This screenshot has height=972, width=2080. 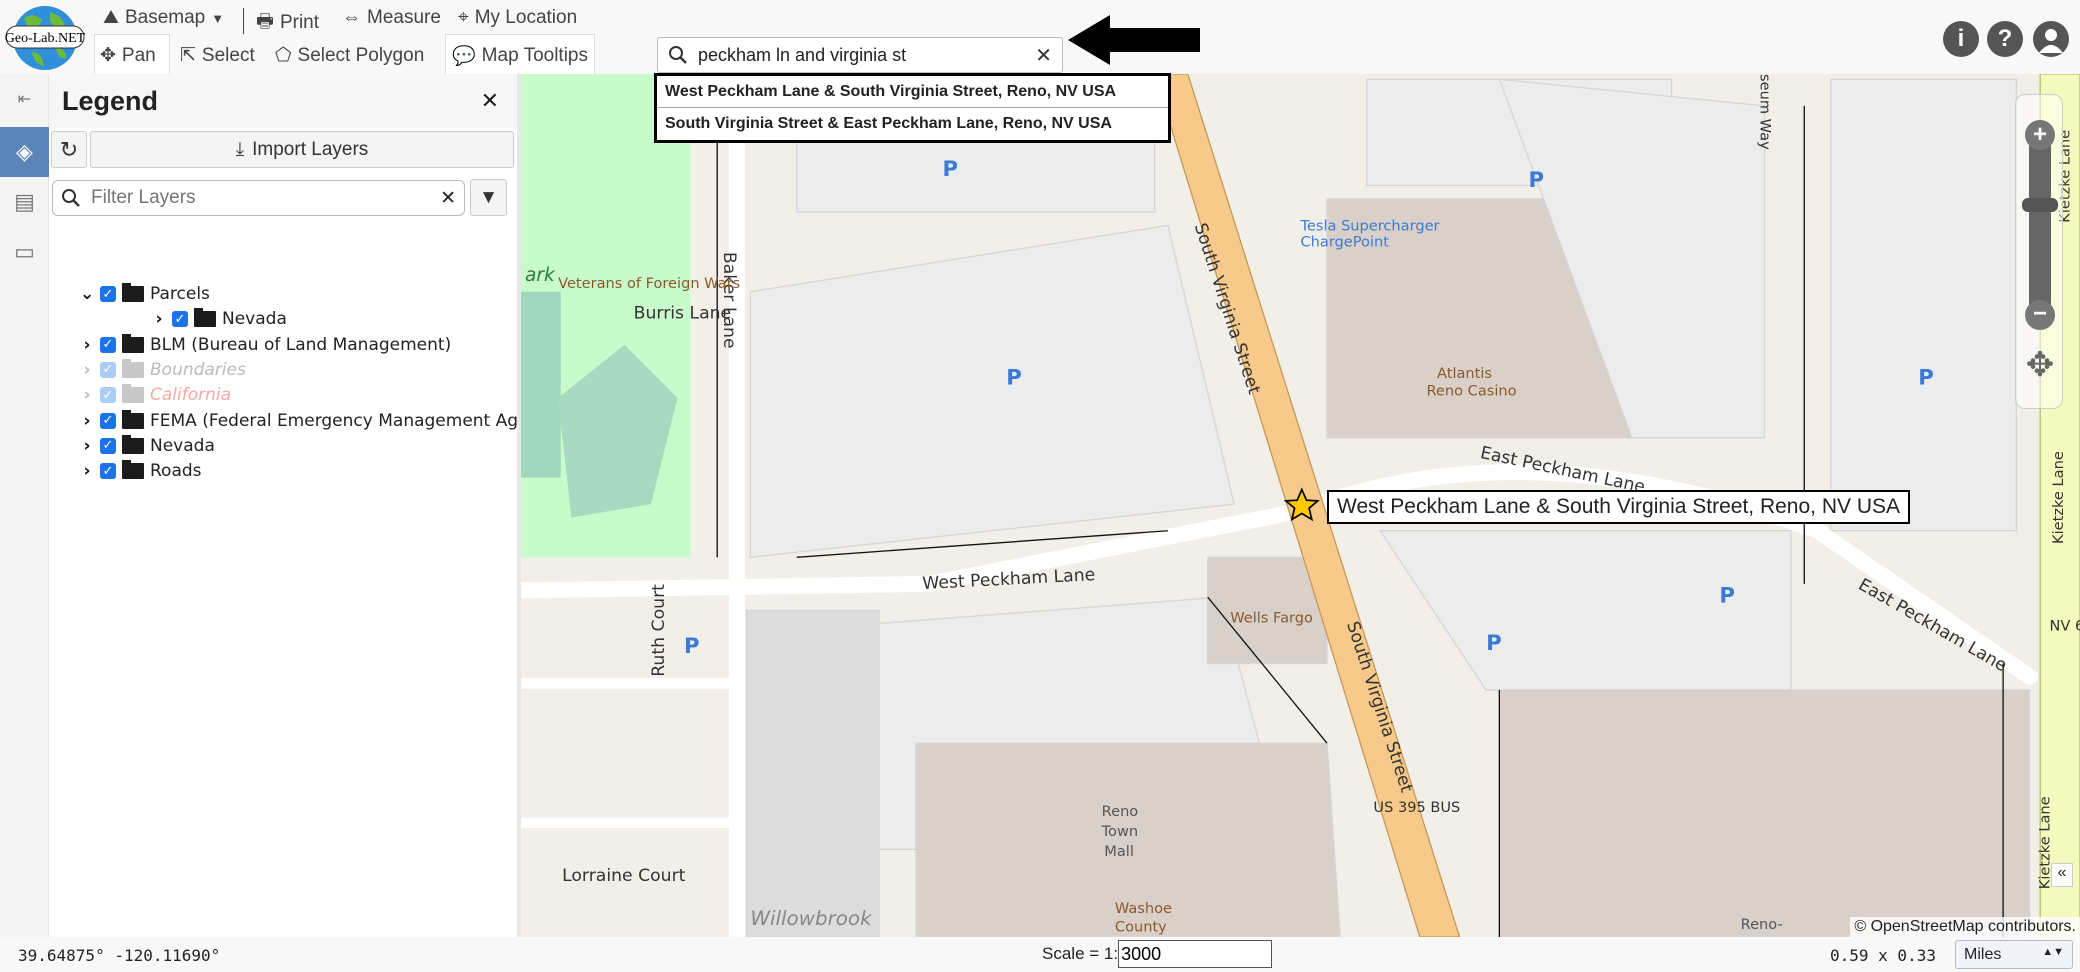 I want to click on layers-icon: ◈, so click(x=24, y=152).